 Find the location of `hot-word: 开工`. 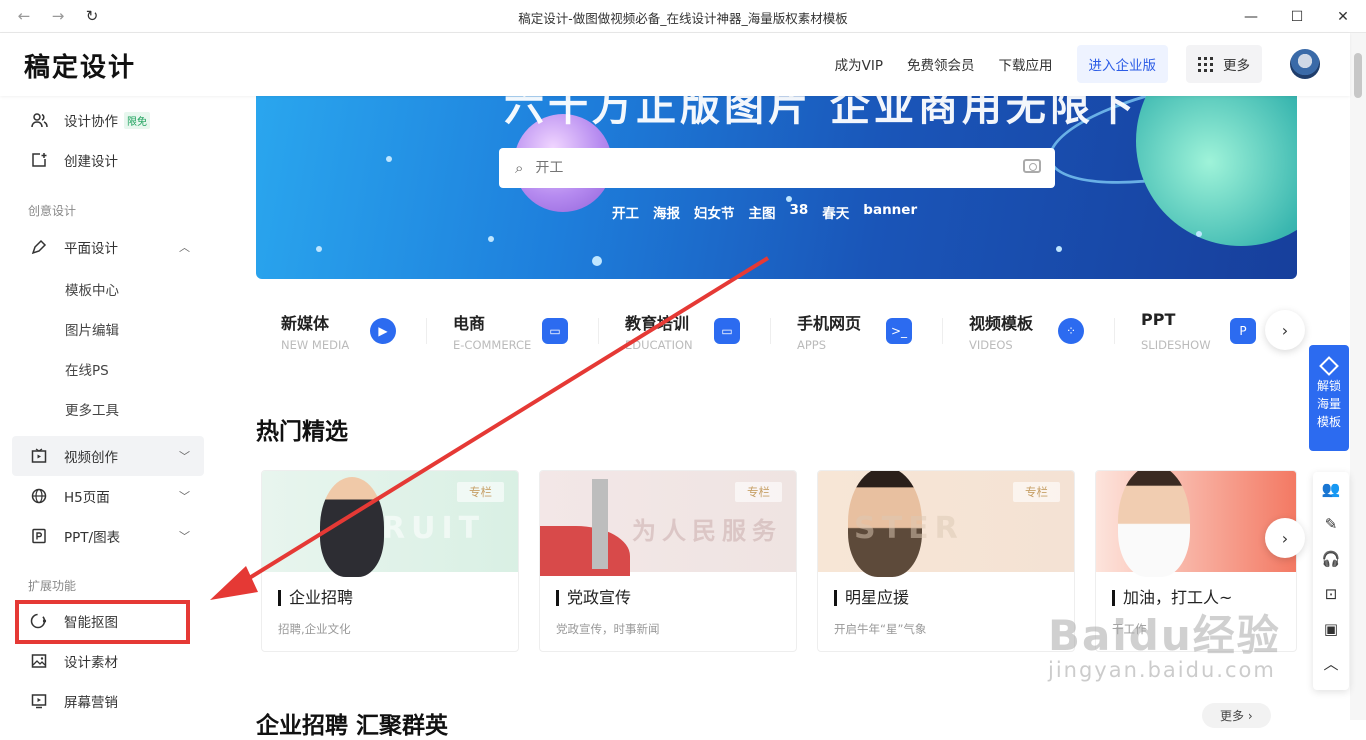

hot-word: 开工 is located at coordinates (625, 212).